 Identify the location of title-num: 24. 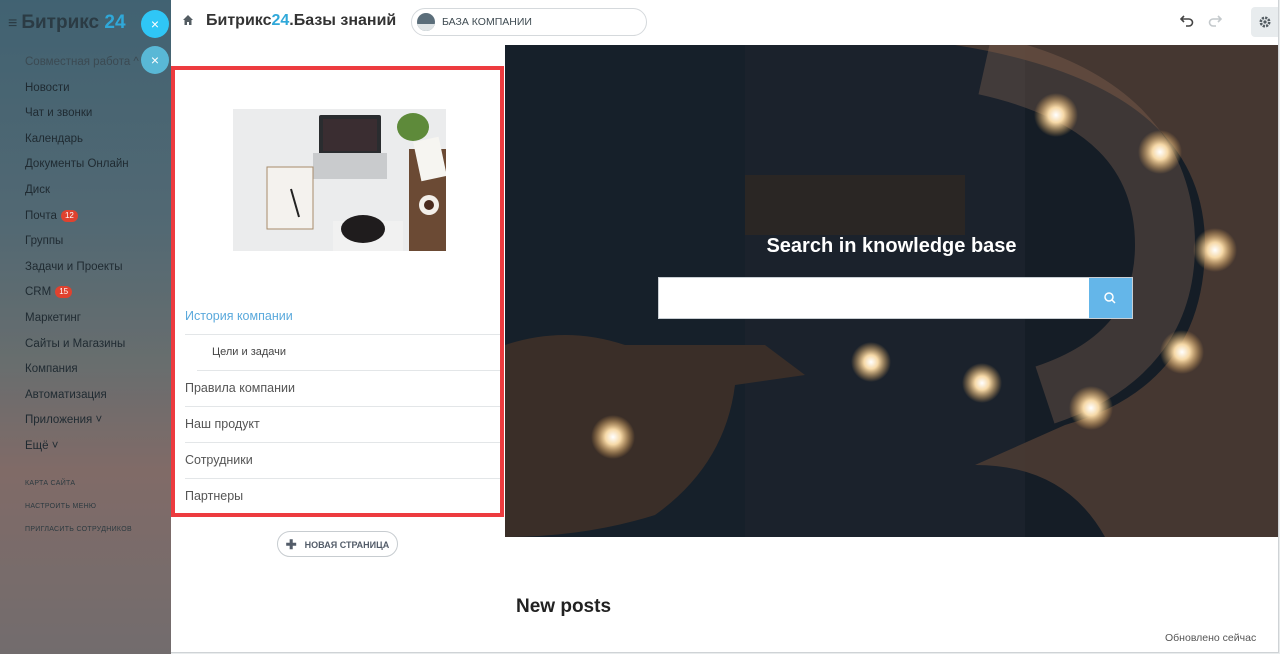
(280, 20).